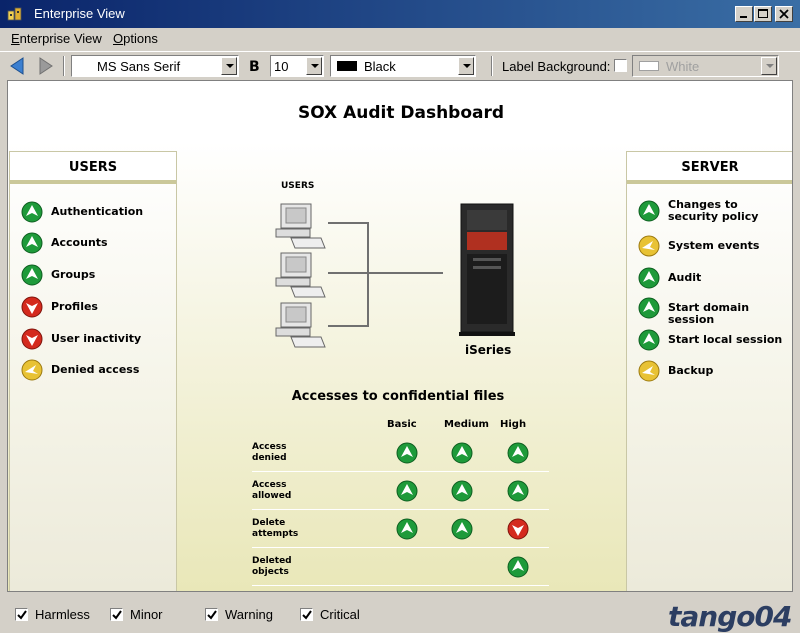 This screenshot has width=800, height=633. I want to click on background-color-select: White, so click(705, 66).